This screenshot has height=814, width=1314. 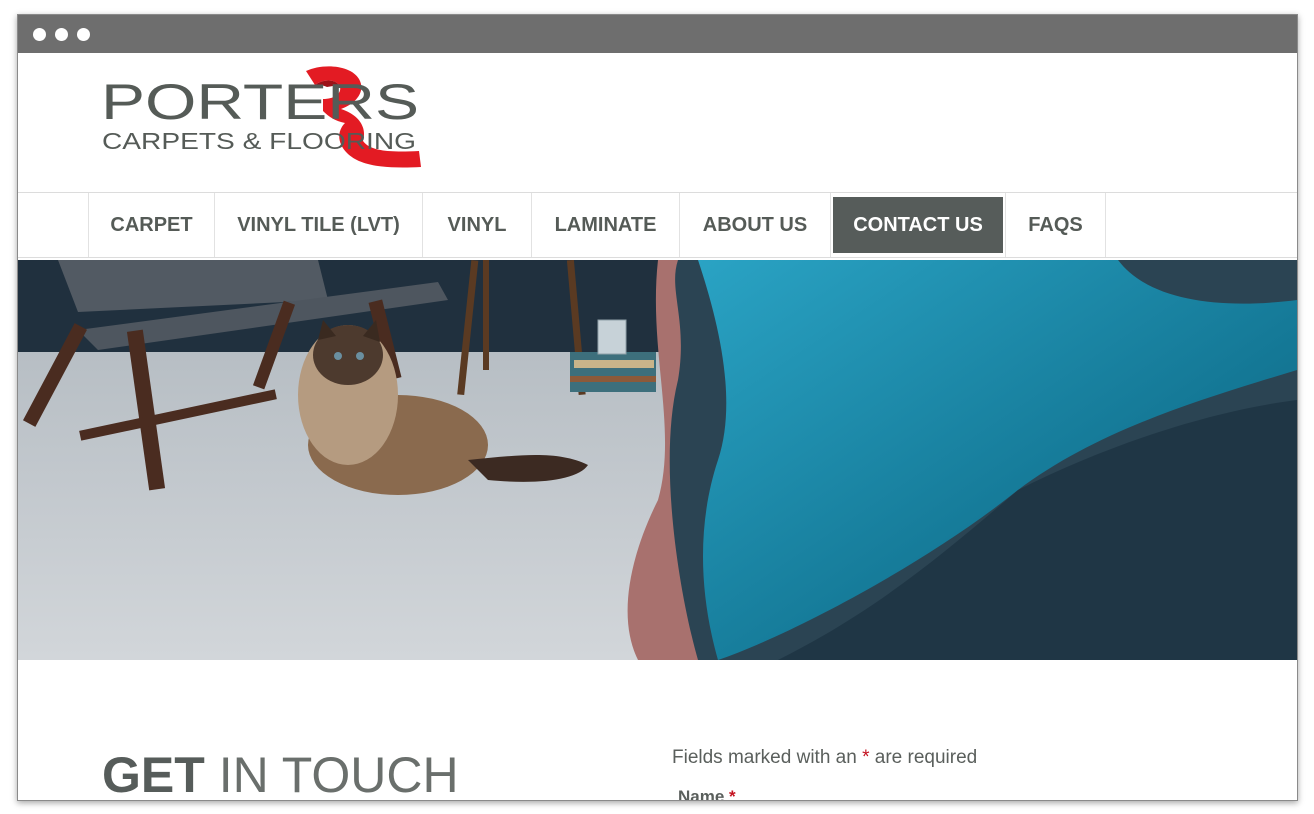 What do you see at coordinates (338, 774) in the screenshot?
I see `headline-light: IN TOUCH` at bounding box center [338, 774].